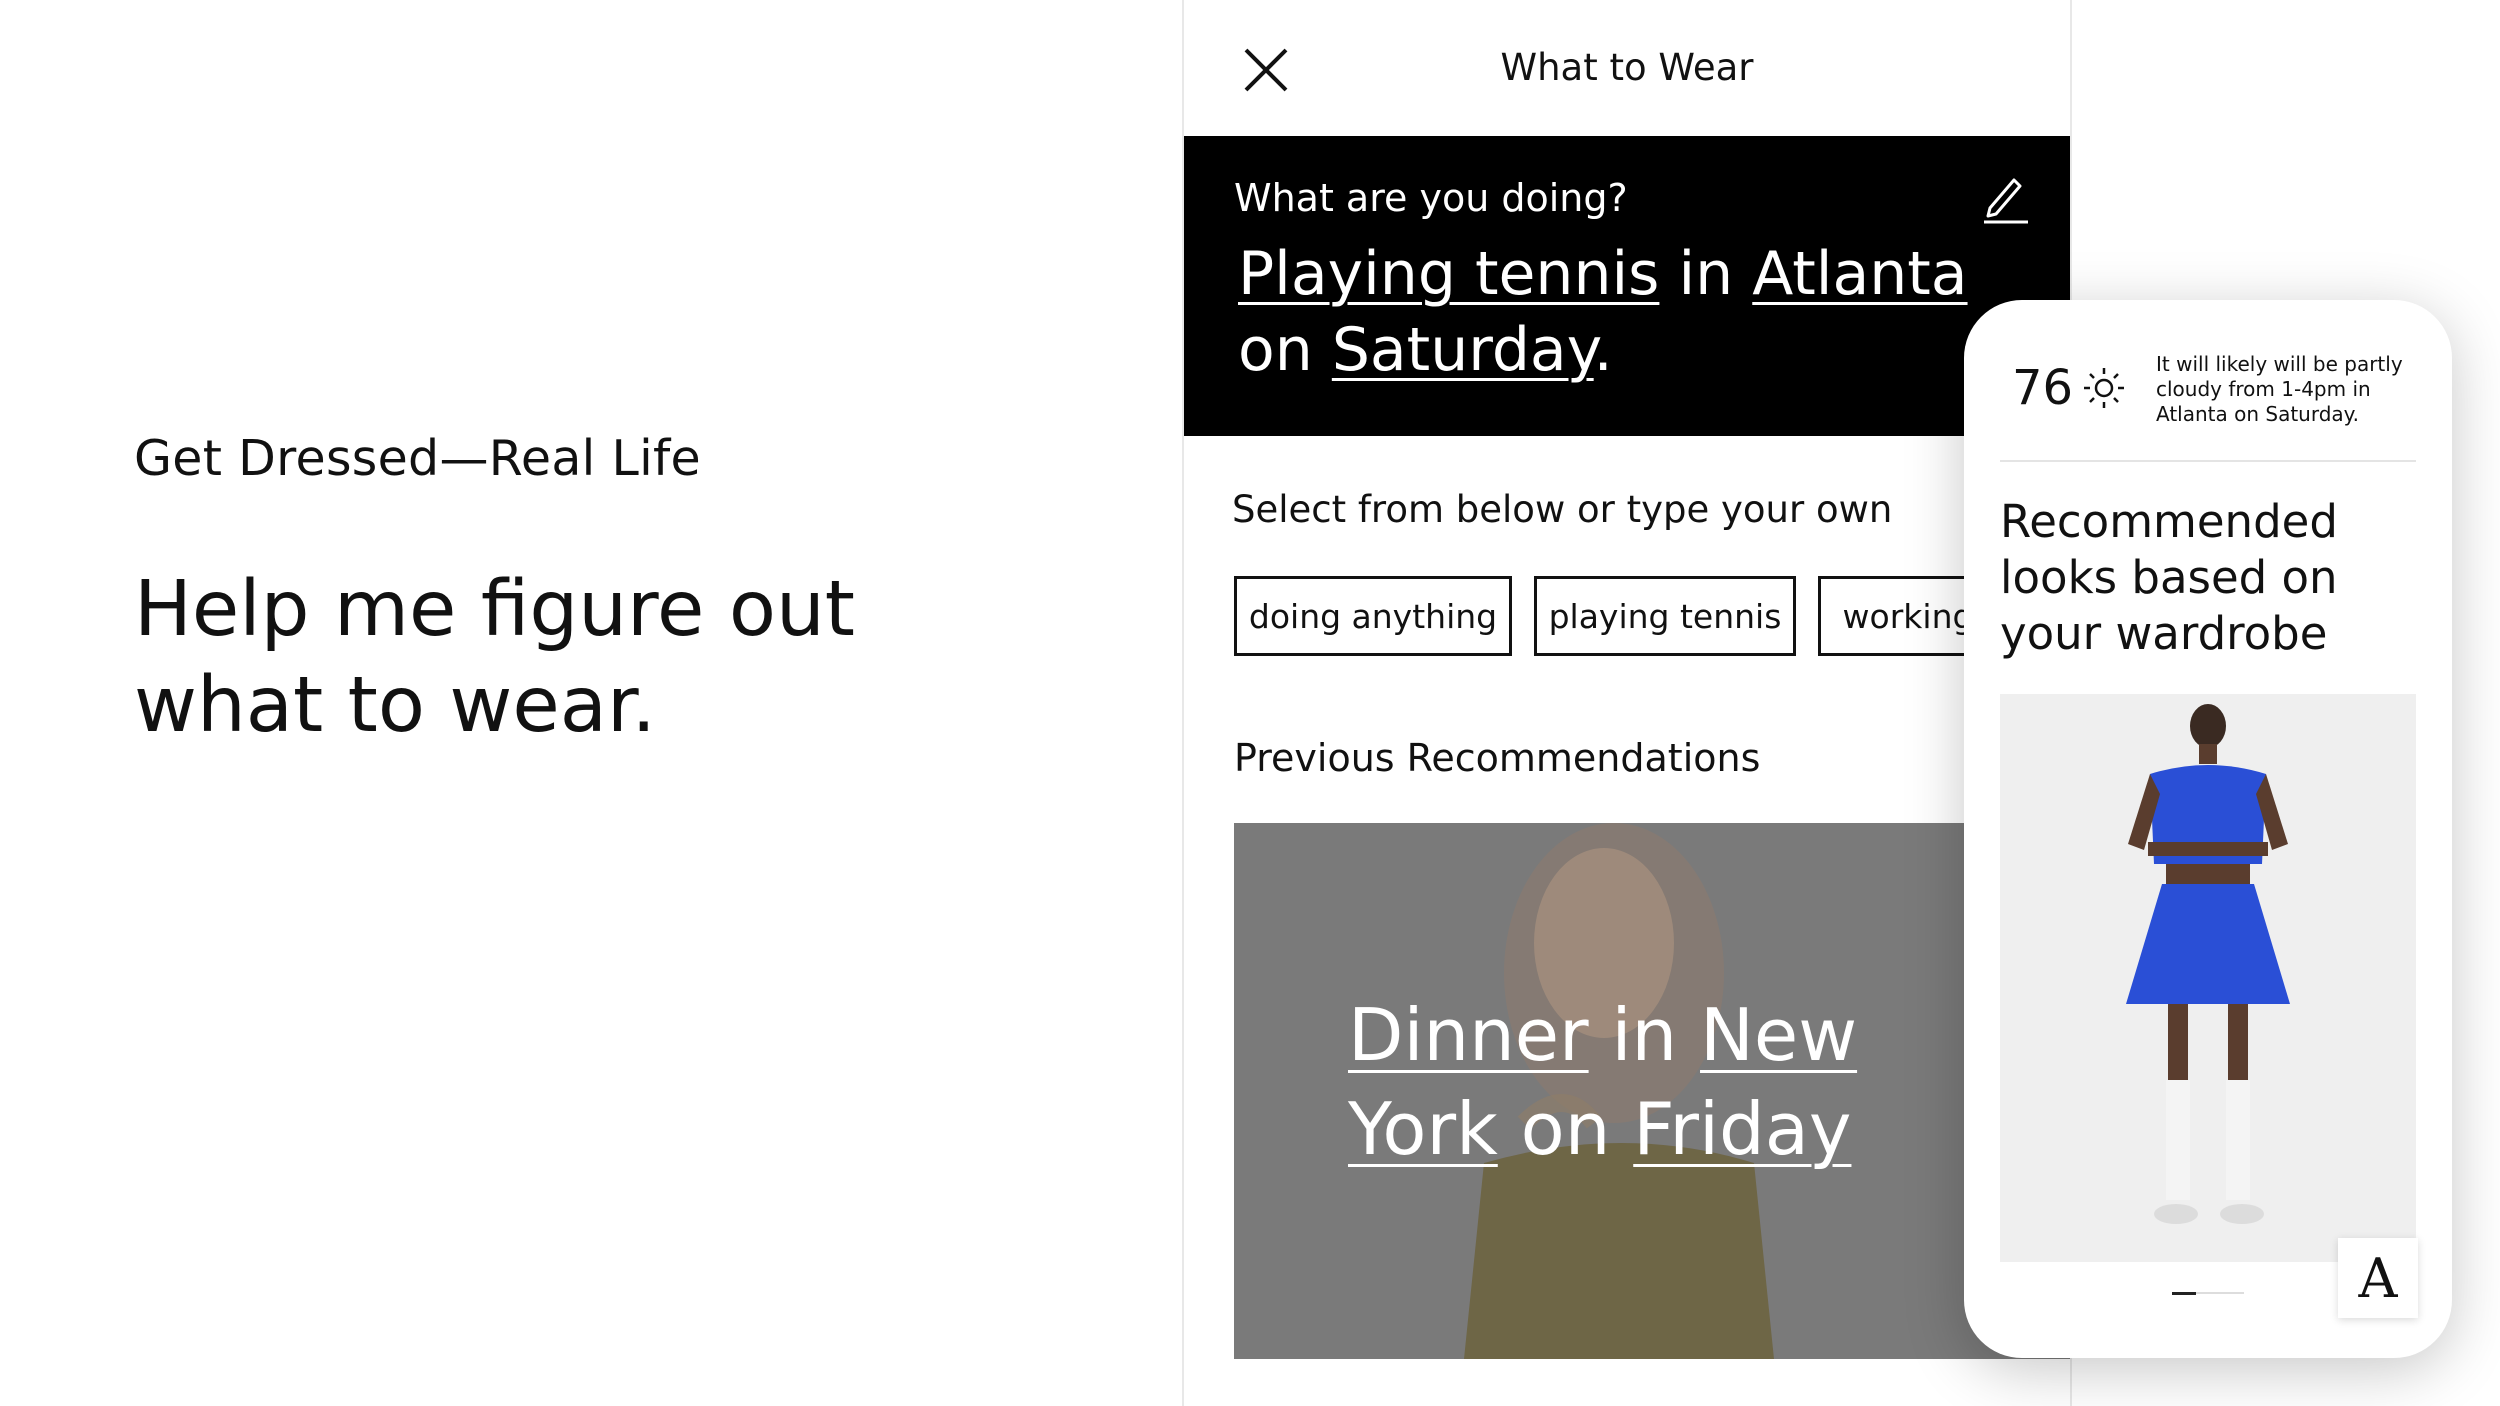  I want to click on suggestion-chip-playing-tennis: playing tennis, so click(1665, 616).